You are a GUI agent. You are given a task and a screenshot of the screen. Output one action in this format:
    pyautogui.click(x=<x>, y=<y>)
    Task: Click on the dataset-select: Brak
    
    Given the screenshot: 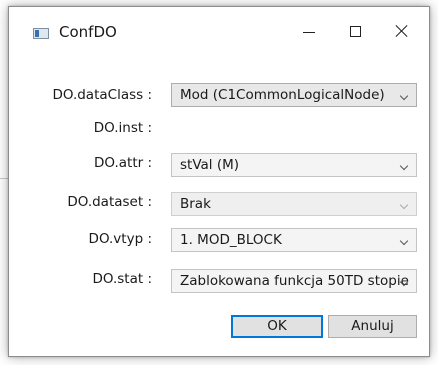 What is the action you would take?
    pyautogui.click(x=294, y=204)
    